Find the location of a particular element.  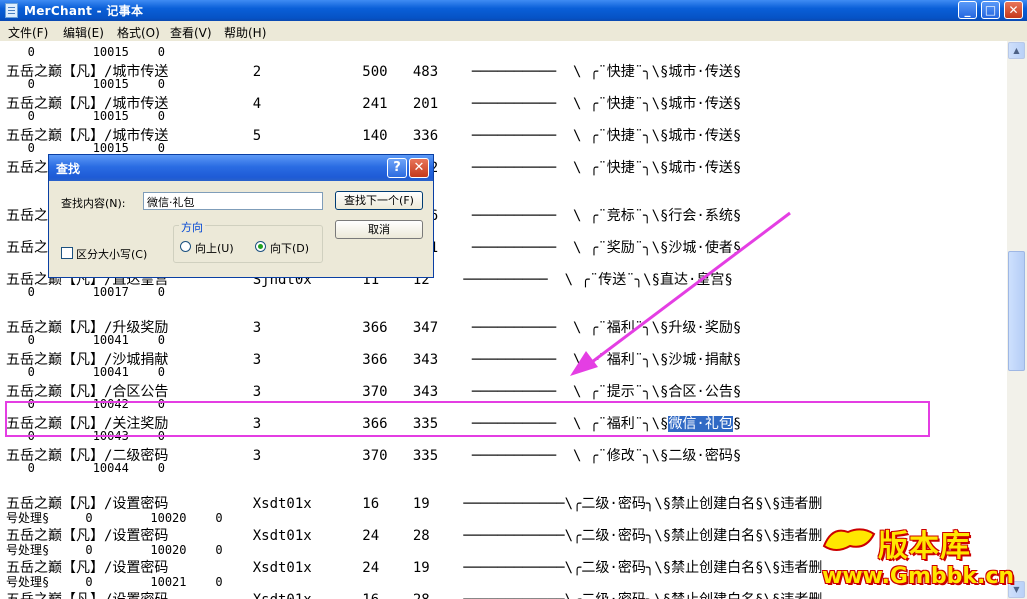

direction-down-label: 向下(D) is located at coordinates (289, 248).